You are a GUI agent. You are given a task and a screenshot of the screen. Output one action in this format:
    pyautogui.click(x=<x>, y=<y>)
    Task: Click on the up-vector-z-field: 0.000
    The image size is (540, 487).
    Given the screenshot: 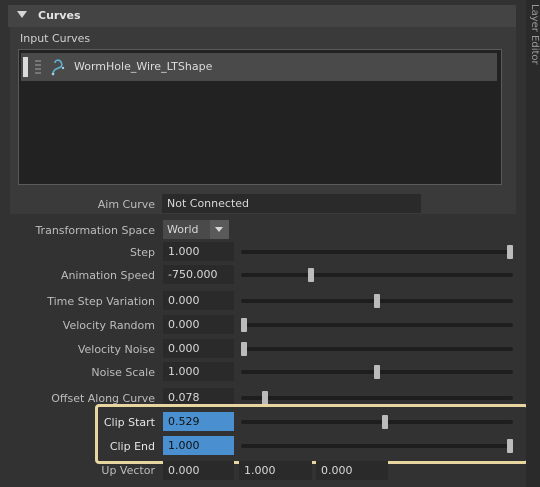 What is the action you would take?
    pyautogui.click(x=352, y=470)
    